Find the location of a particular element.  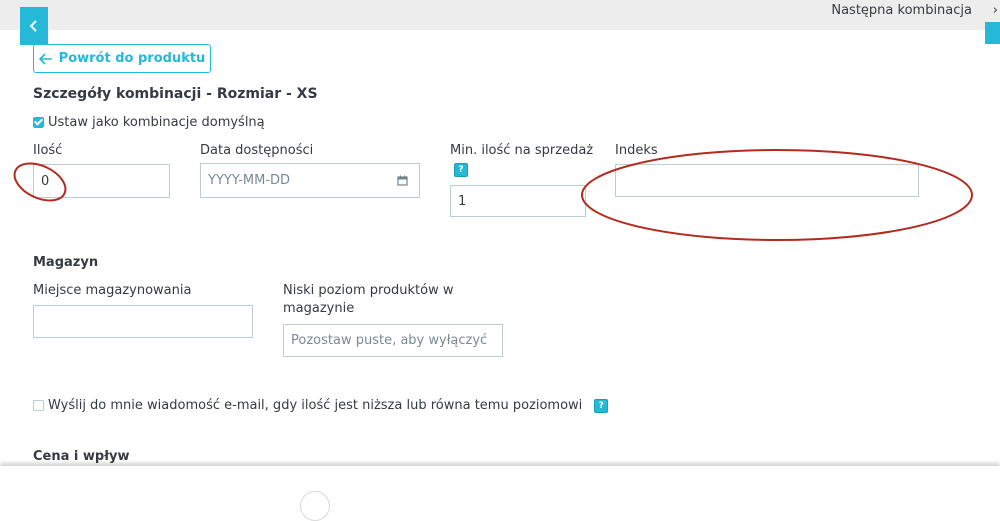

calendar-button is located at coordinates (403, 180).